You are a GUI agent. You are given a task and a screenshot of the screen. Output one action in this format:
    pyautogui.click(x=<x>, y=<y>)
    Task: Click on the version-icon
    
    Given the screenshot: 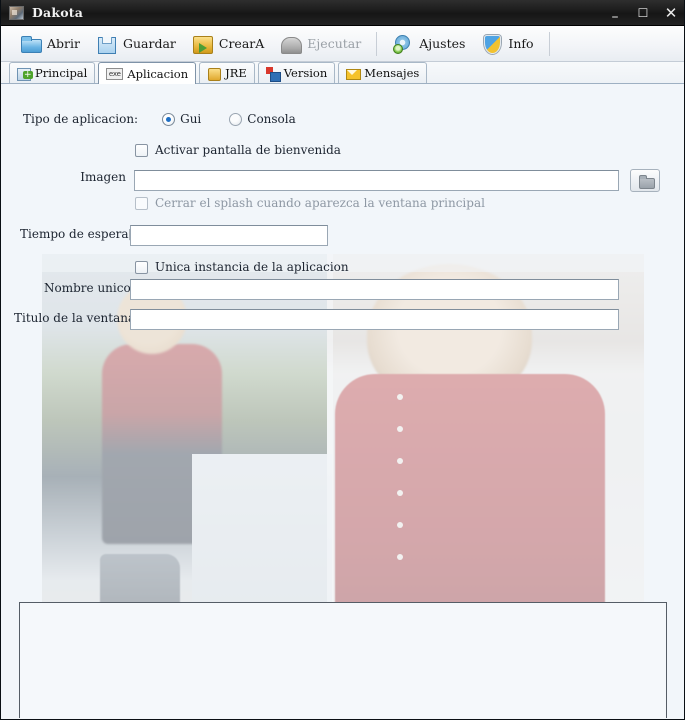 What is the action you would take?
    pyautogui.click(x=273, y=74)
    